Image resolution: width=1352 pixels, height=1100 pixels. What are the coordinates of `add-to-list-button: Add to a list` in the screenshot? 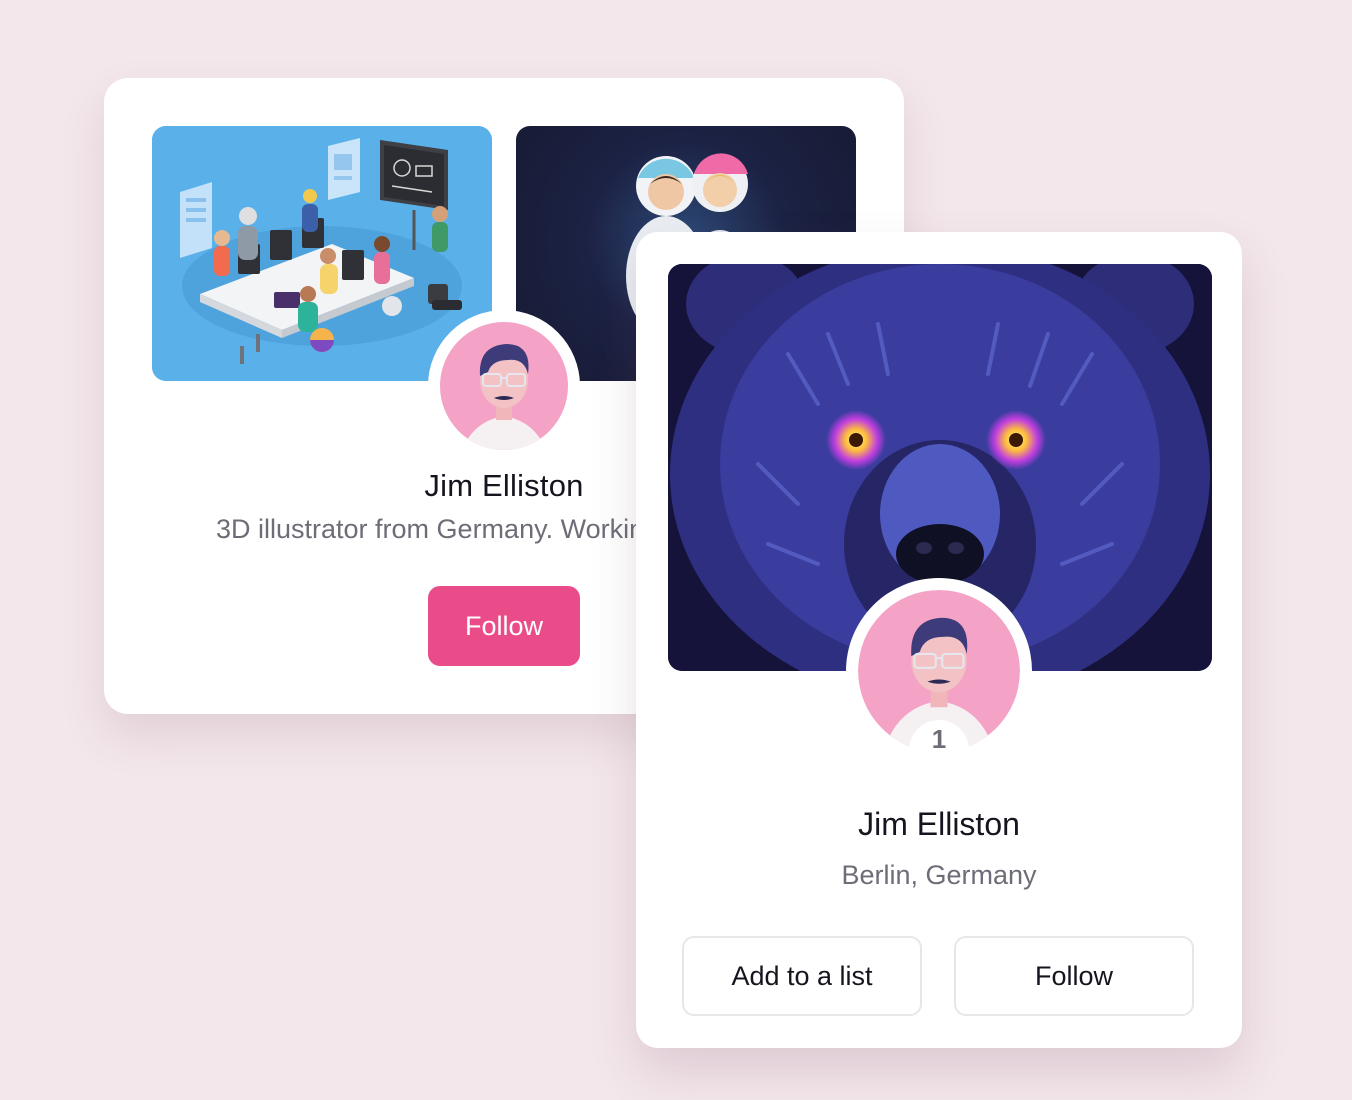 It's located at (802, 976).